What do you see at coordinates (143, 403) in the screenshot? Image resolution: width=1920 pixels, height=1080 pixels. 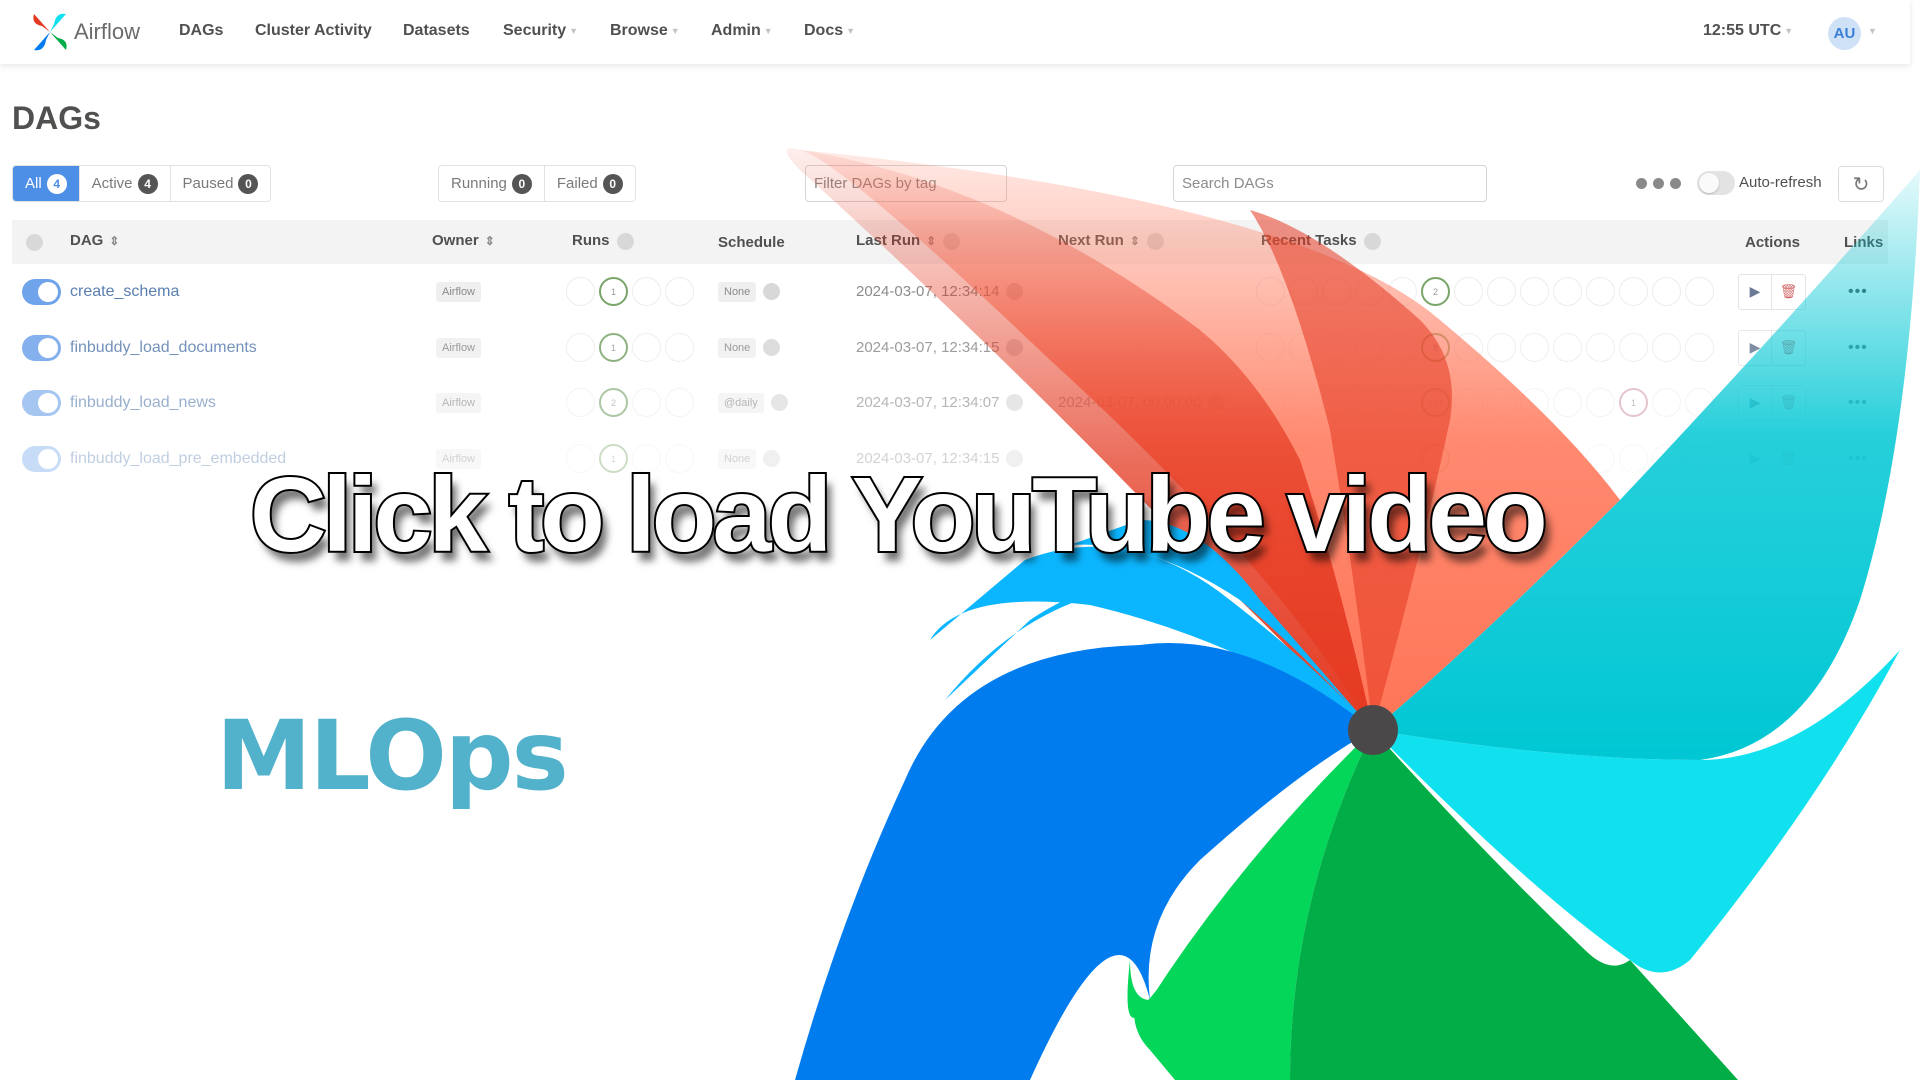 I see `dag-name-link: finbuddy_load_news` at bounding box center [143, 403].